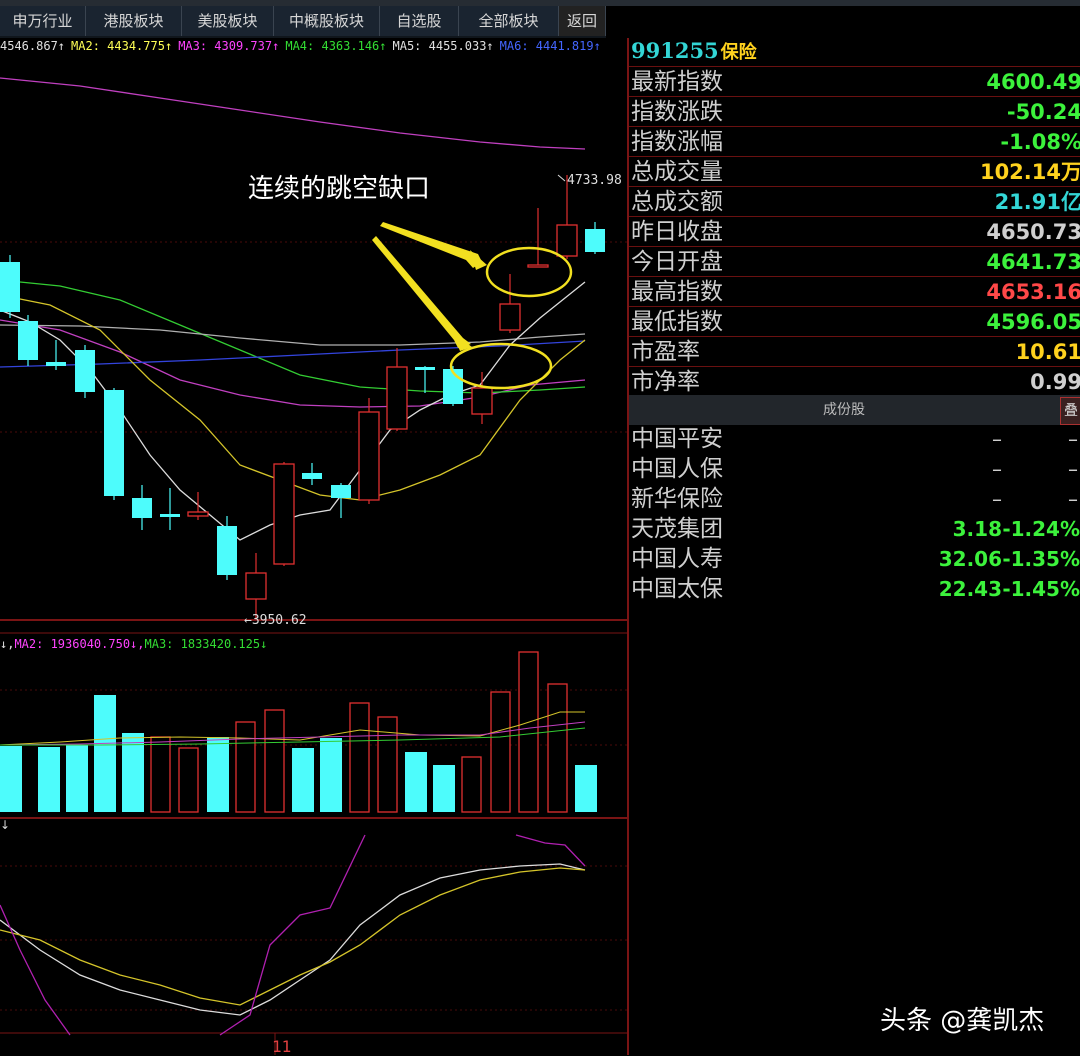  What do you see at coordinates (854, 141) in the screenshot?
I see `stat-row: 指数涨幅 -1.08%` at bounding box center [854, 141].